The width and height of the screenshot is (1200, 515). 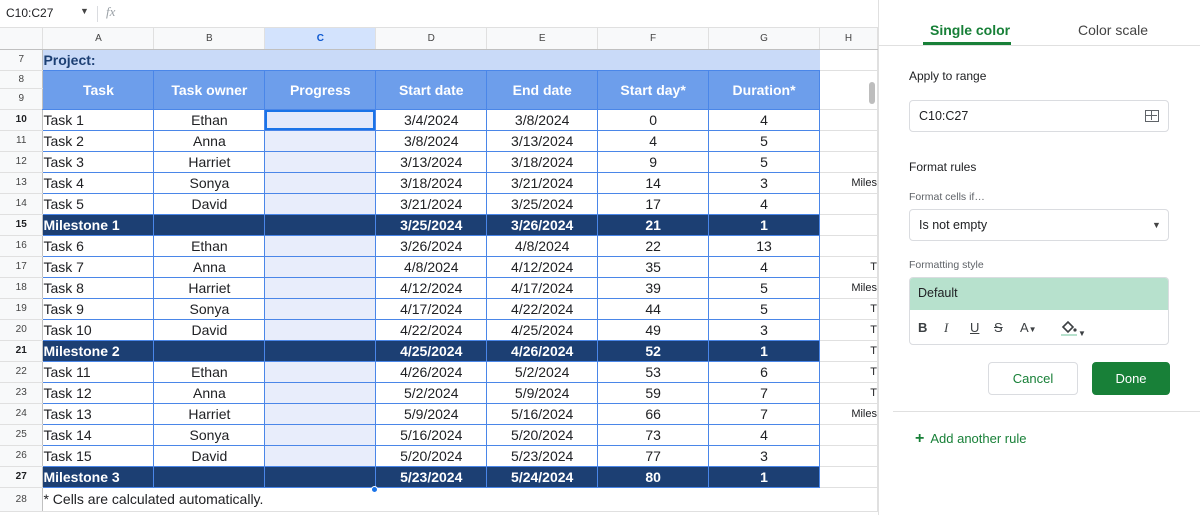 What do you see at coordinates (1073, 329) in the screenshot?
I see `fill-color-button: ▼` at bounding box center [1073, 329].